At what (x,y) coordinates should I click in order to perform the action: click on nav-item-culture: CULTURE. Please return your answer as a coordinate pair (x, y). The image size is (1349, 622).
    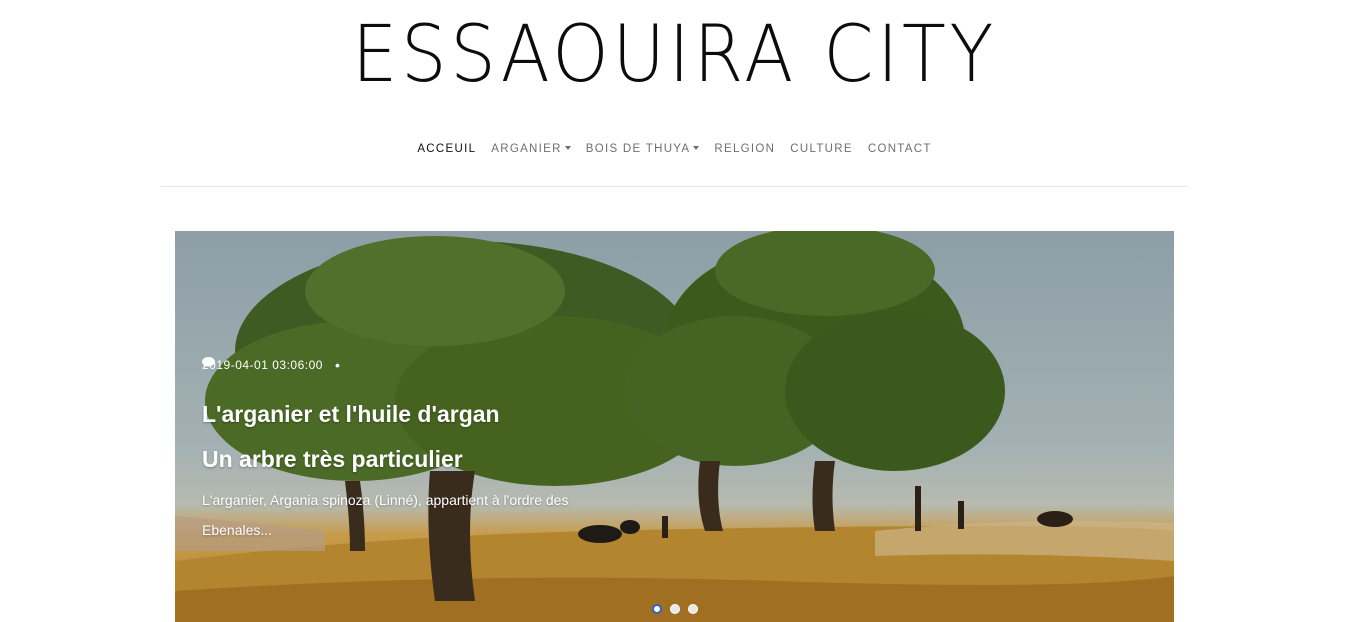
    Looking at the image, I should click on (821, 149).